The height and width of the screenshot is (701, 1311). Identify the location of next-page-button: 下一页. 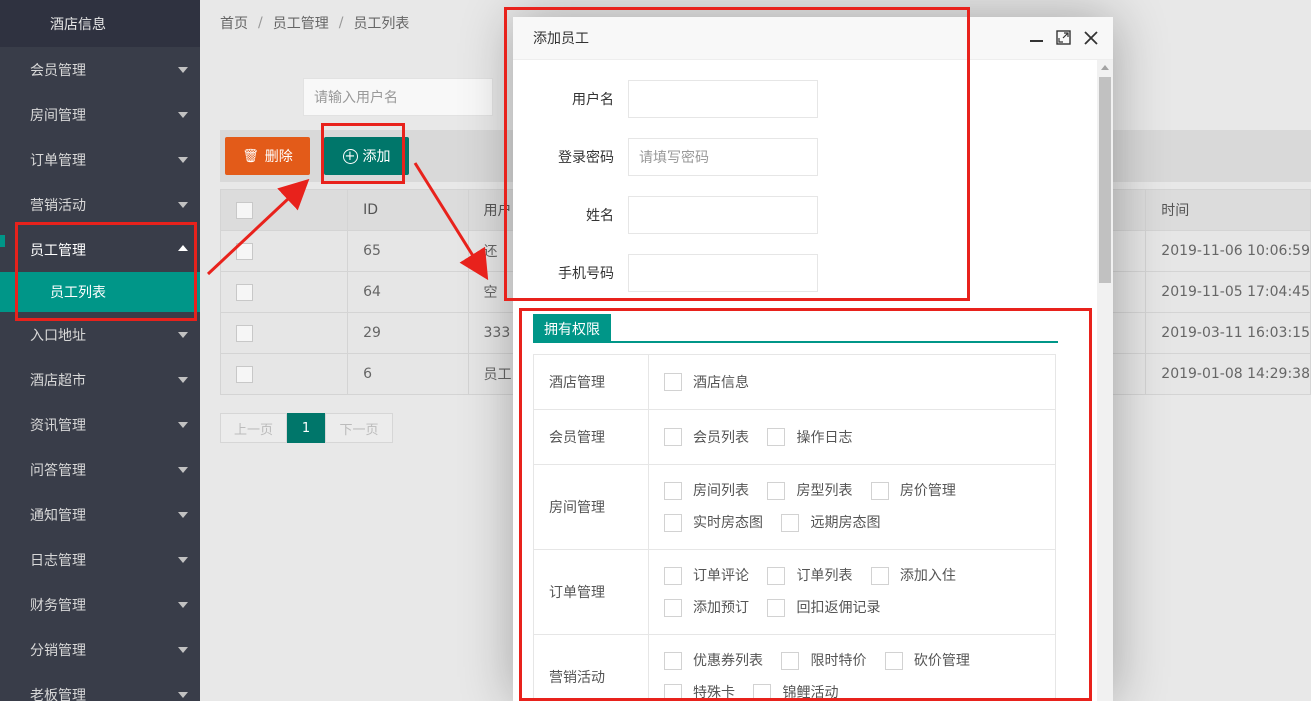
(359, 428).